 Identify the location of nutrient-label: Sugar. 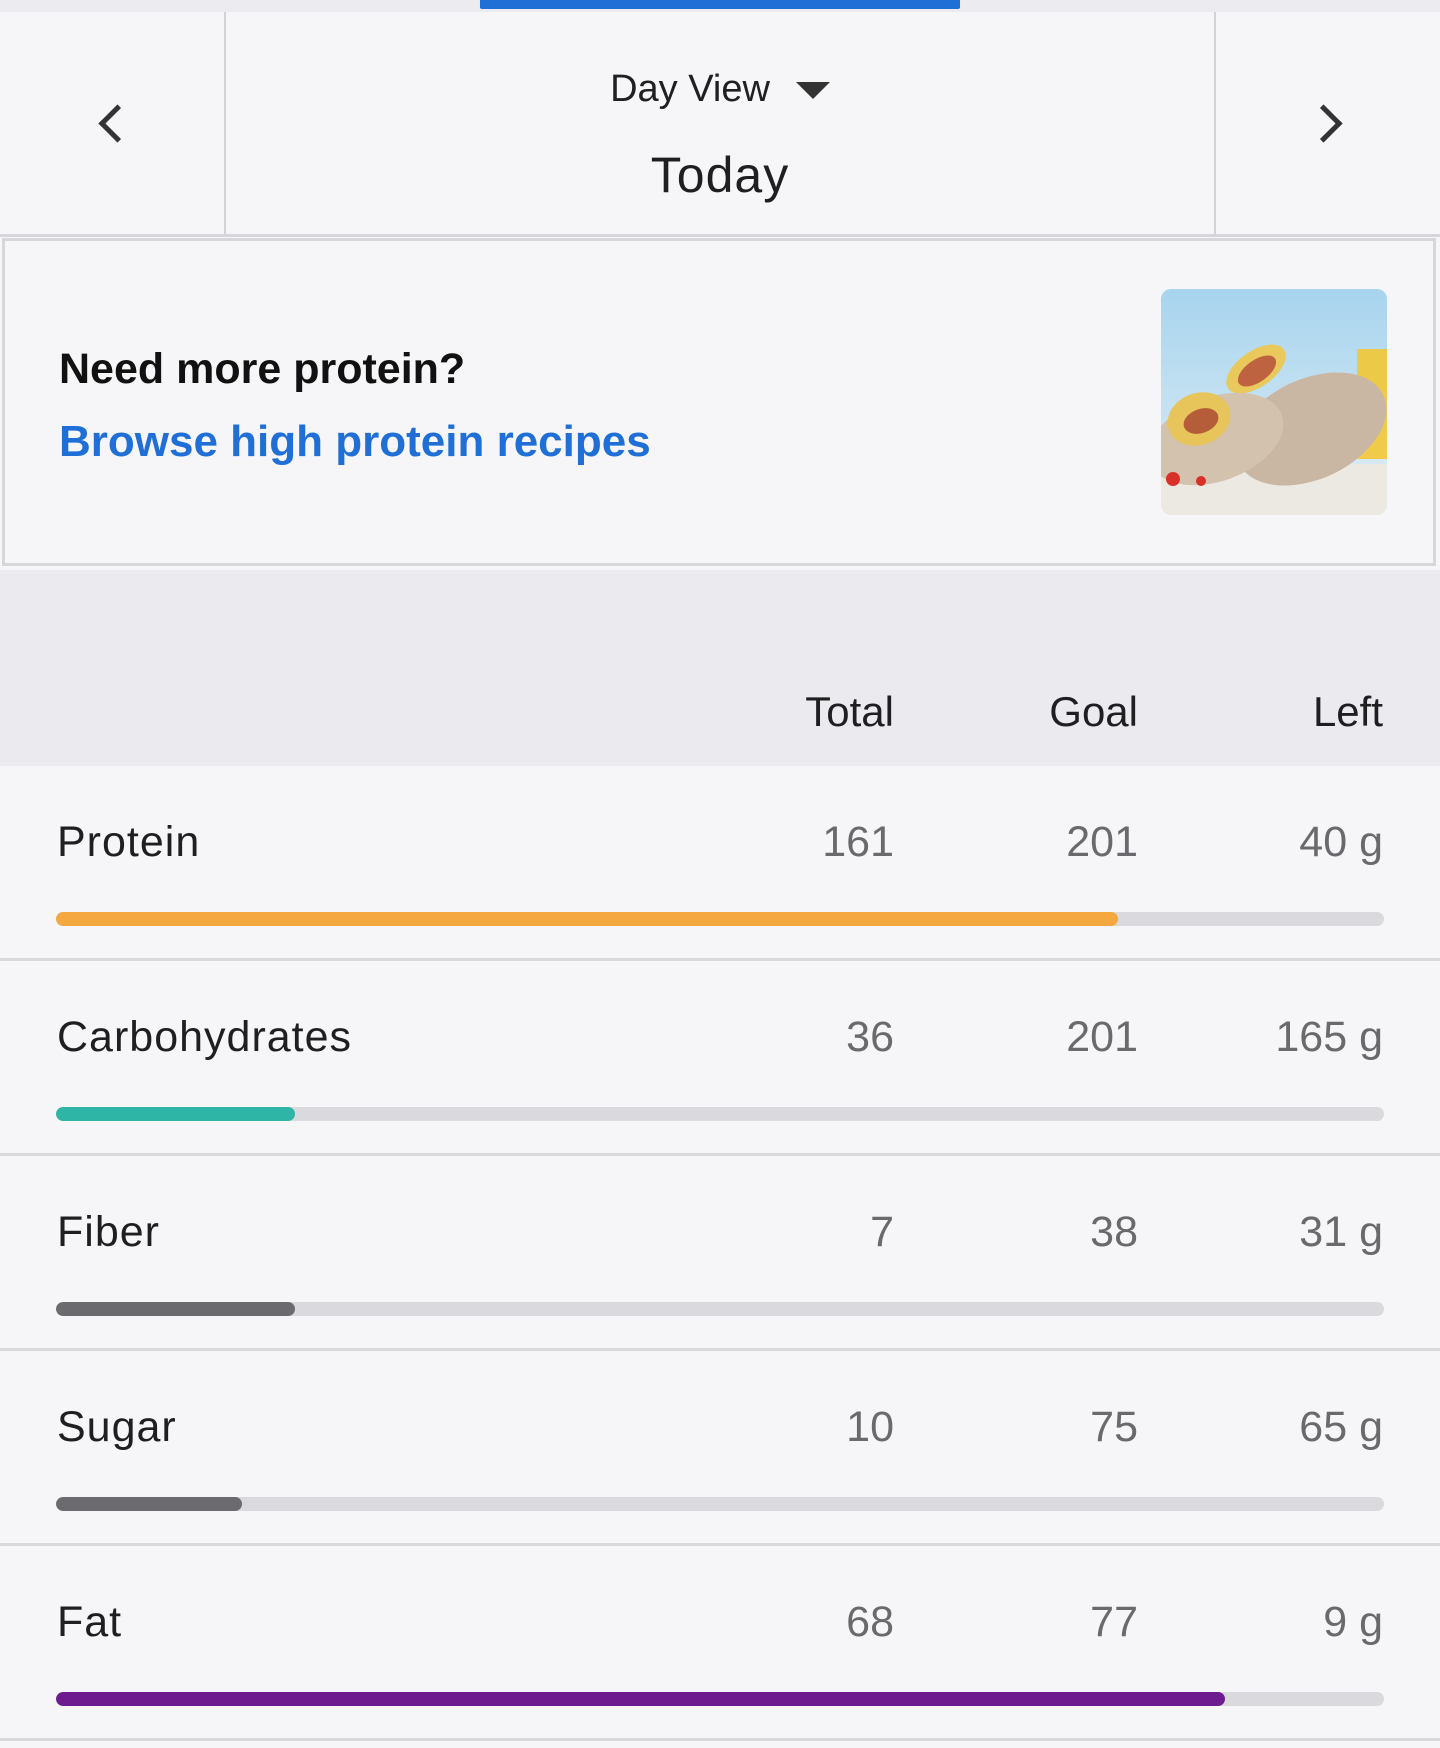
(117, 1427).